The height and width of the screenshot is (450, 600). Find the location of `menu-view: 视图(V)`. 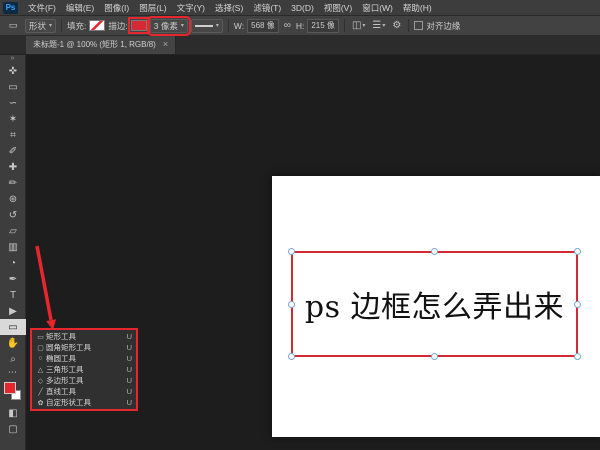

menu-view: 视图(V) is located at coordinates (338, 8).